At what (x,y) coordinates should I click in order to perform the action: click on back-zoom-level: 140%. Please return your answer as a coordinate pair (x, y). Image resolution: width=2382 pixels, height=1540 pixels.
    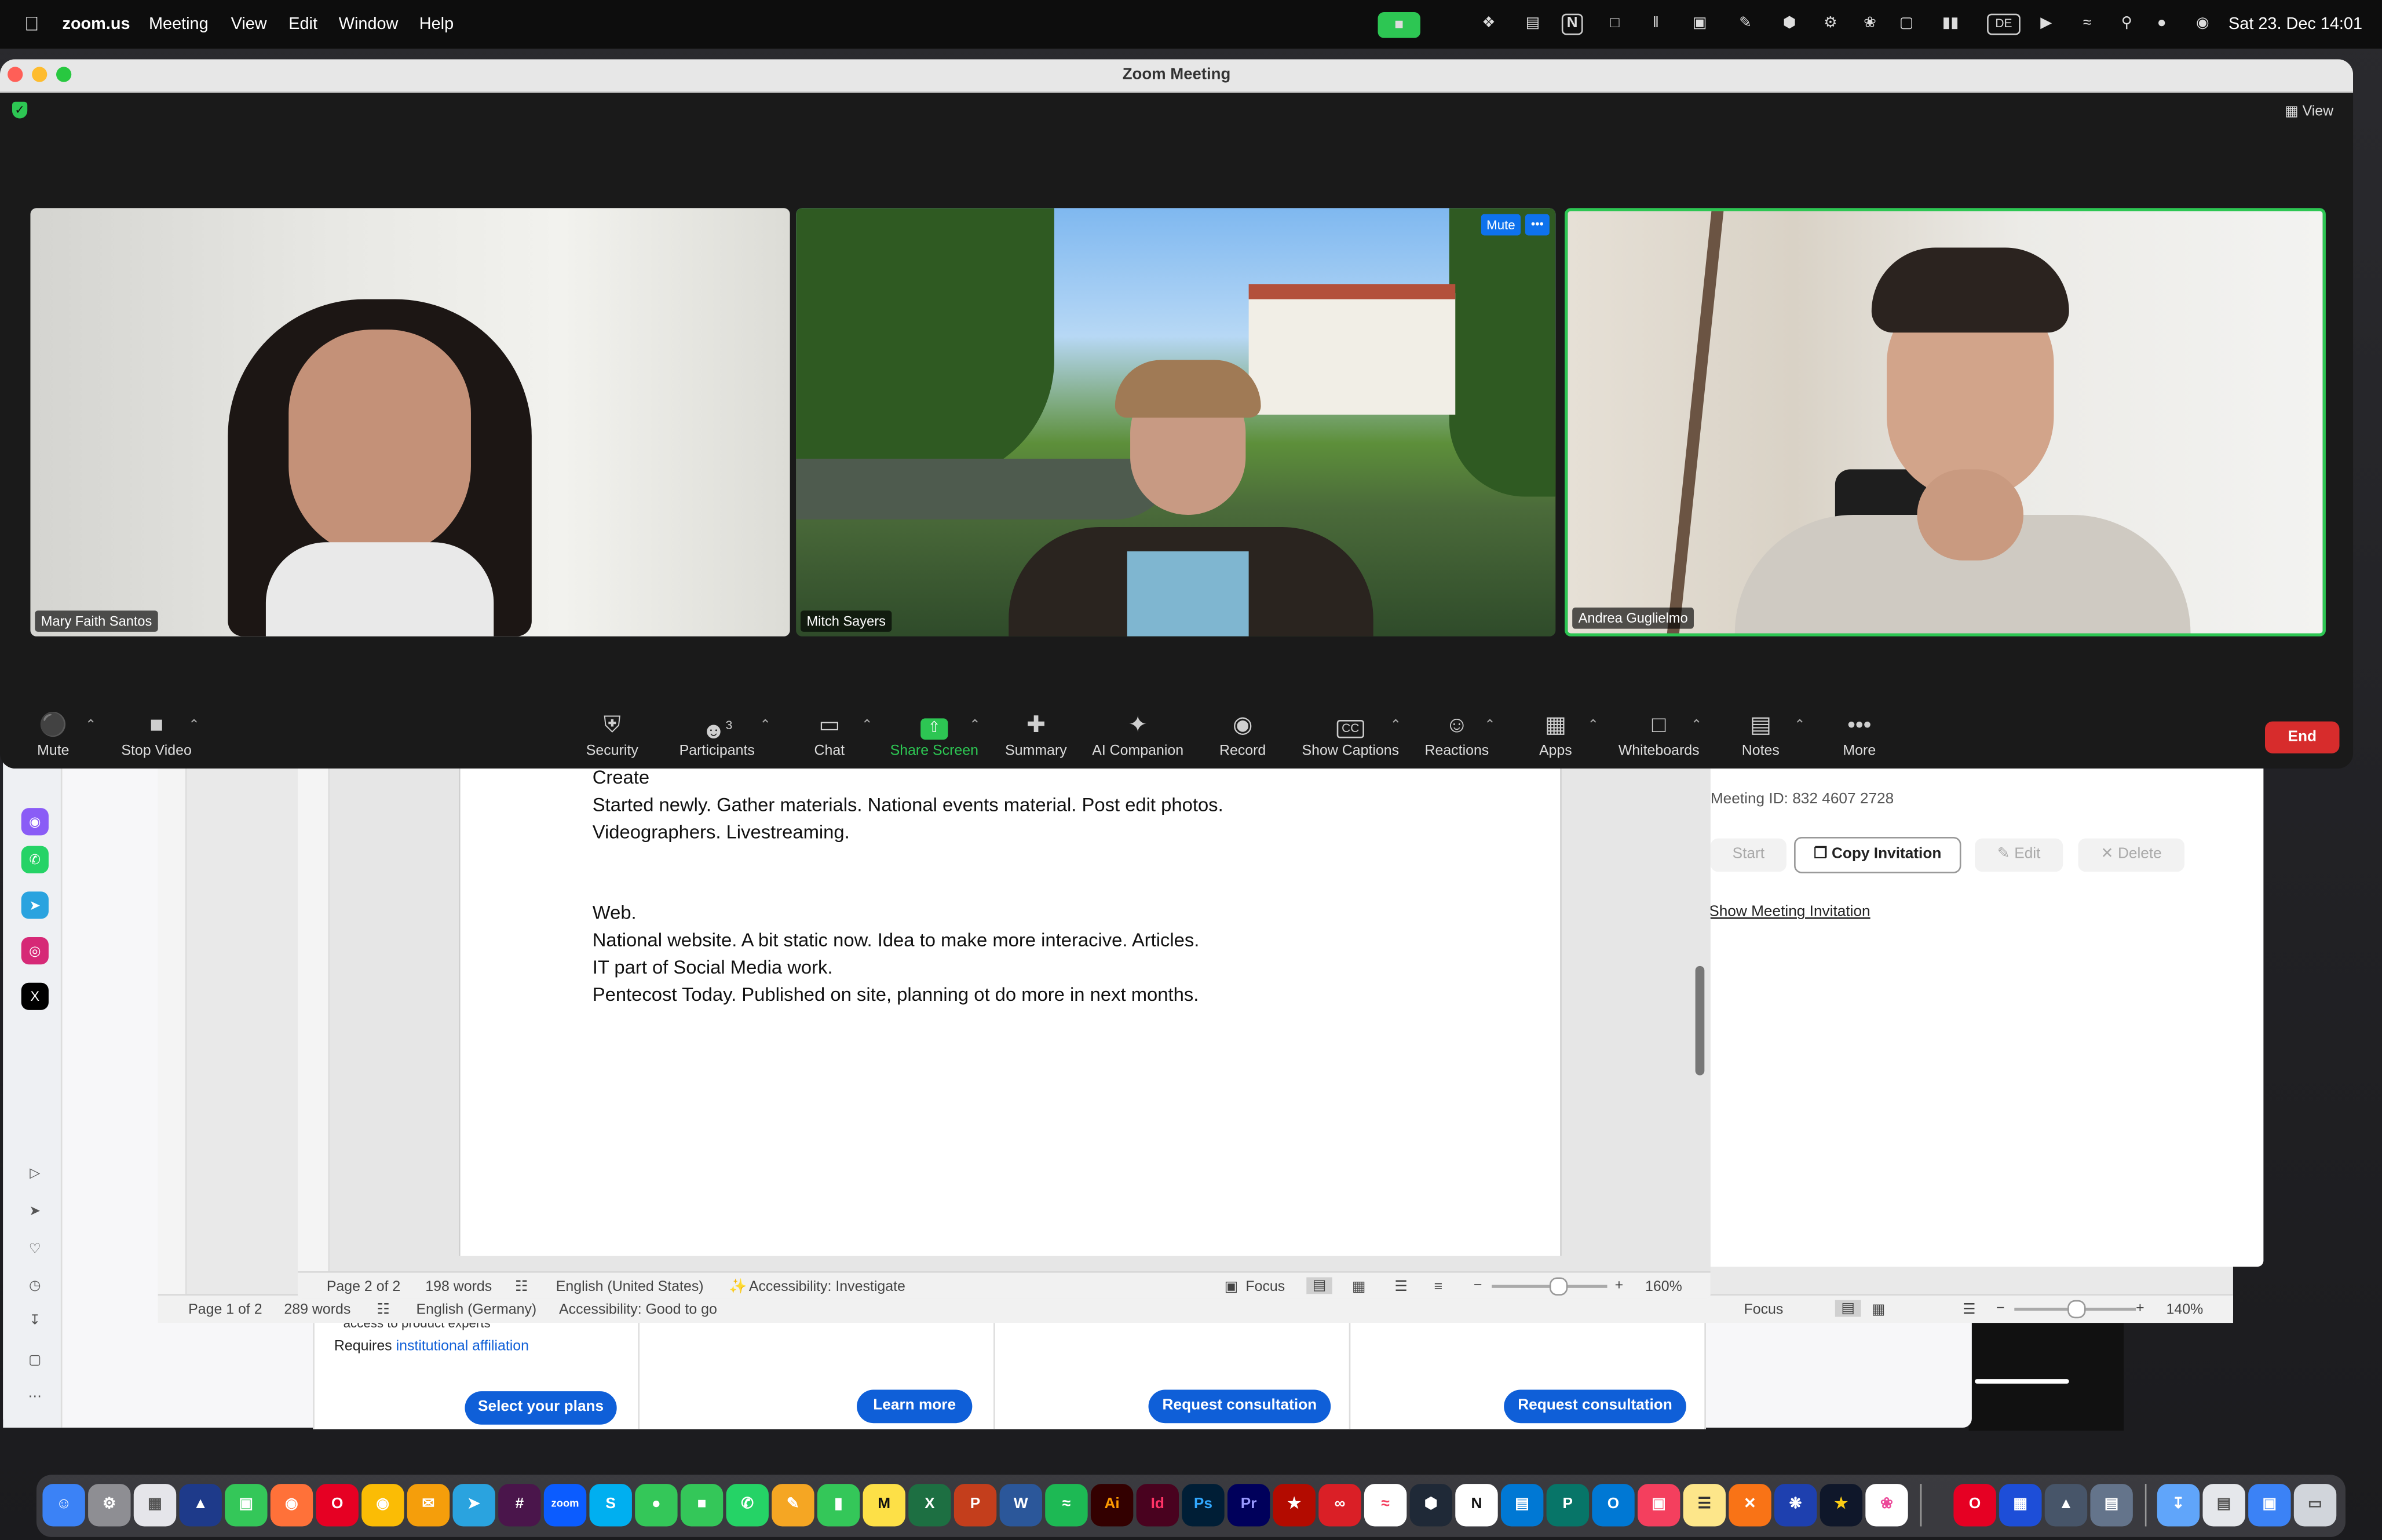
    Looking at the image, I should click on (2185, 1309).